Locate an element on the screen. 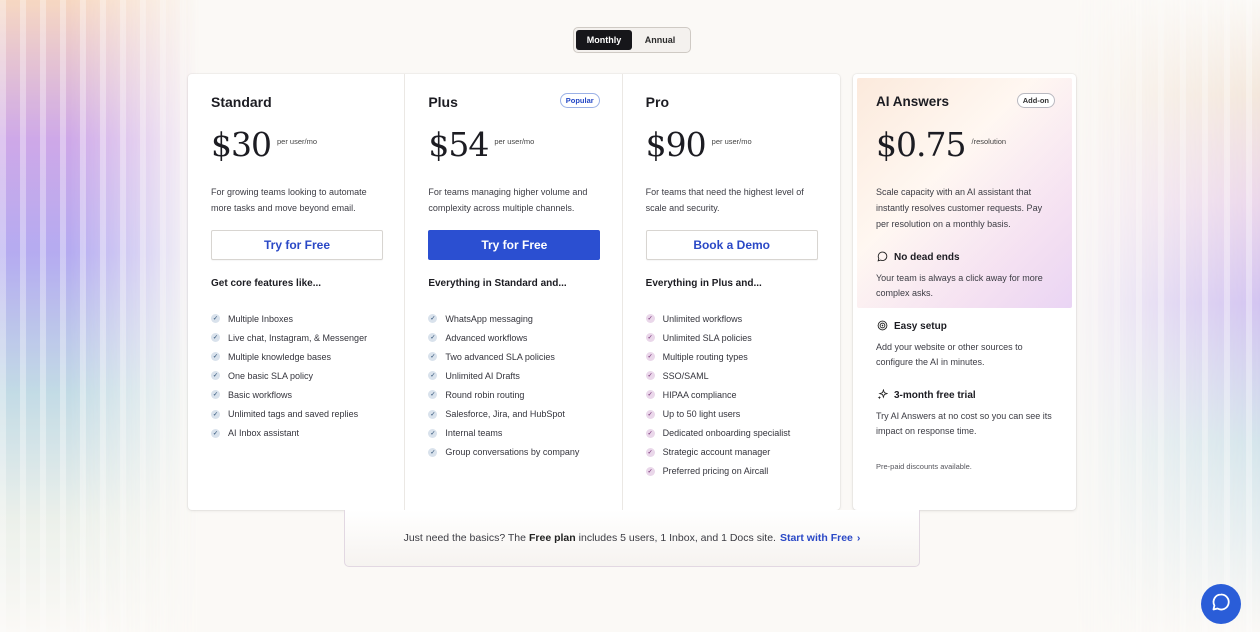  feature-item: ✓ Unlimited AI Drafts is located at coordinates (474, 375).